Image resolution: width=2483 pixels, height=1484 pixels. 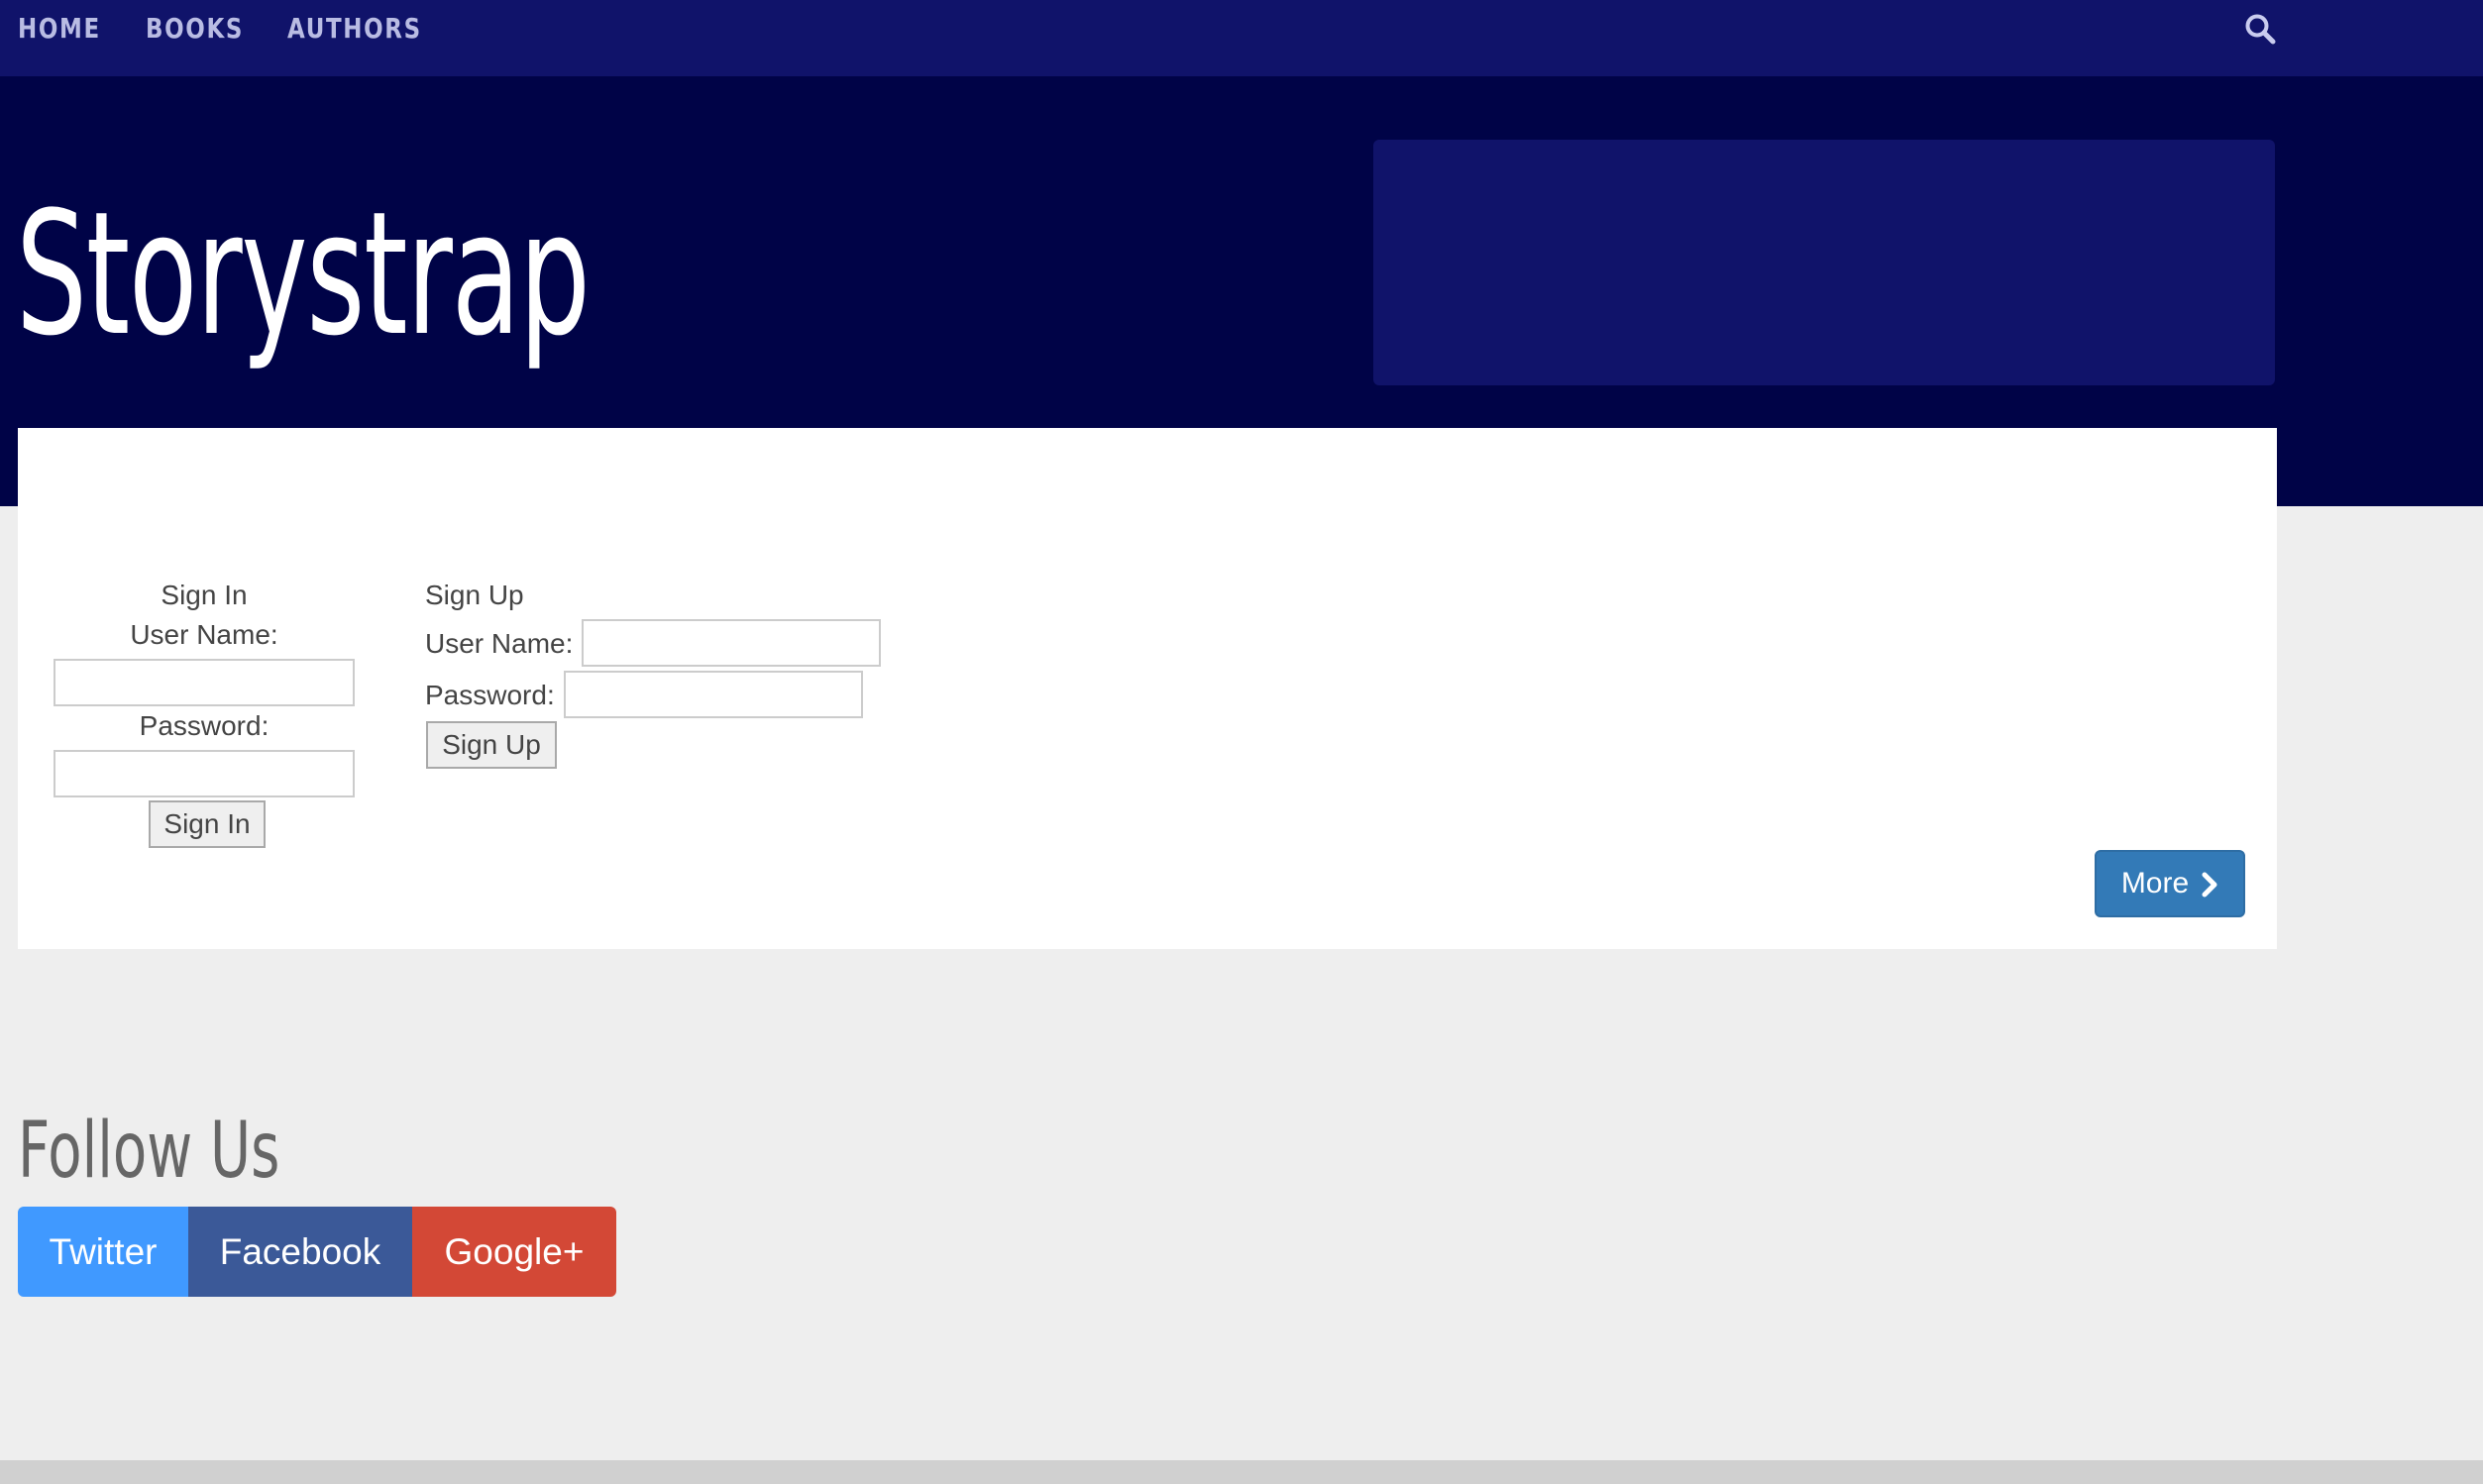 I want to click on sign-in-heading: Sign In, so click(x=204, y=595).